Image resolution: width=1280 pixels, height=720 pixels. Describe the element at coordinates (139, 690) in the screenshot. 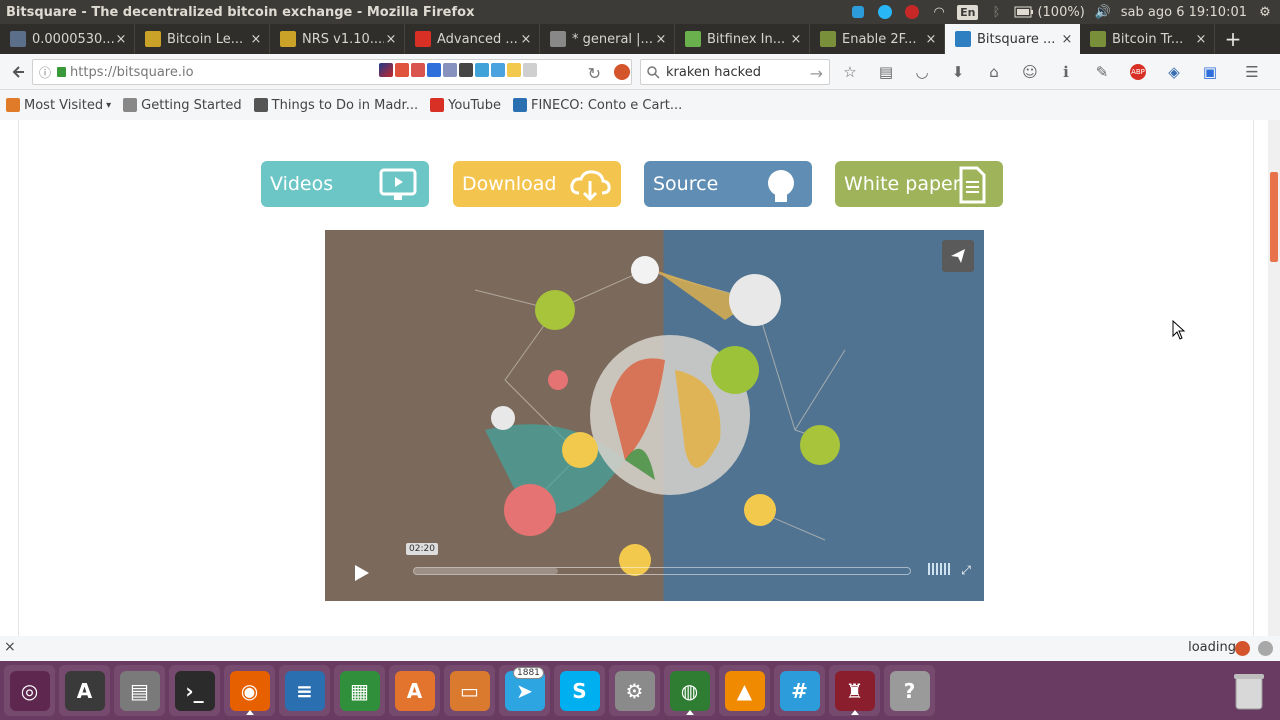

I see `launcher-item-2: ▤` at that location.